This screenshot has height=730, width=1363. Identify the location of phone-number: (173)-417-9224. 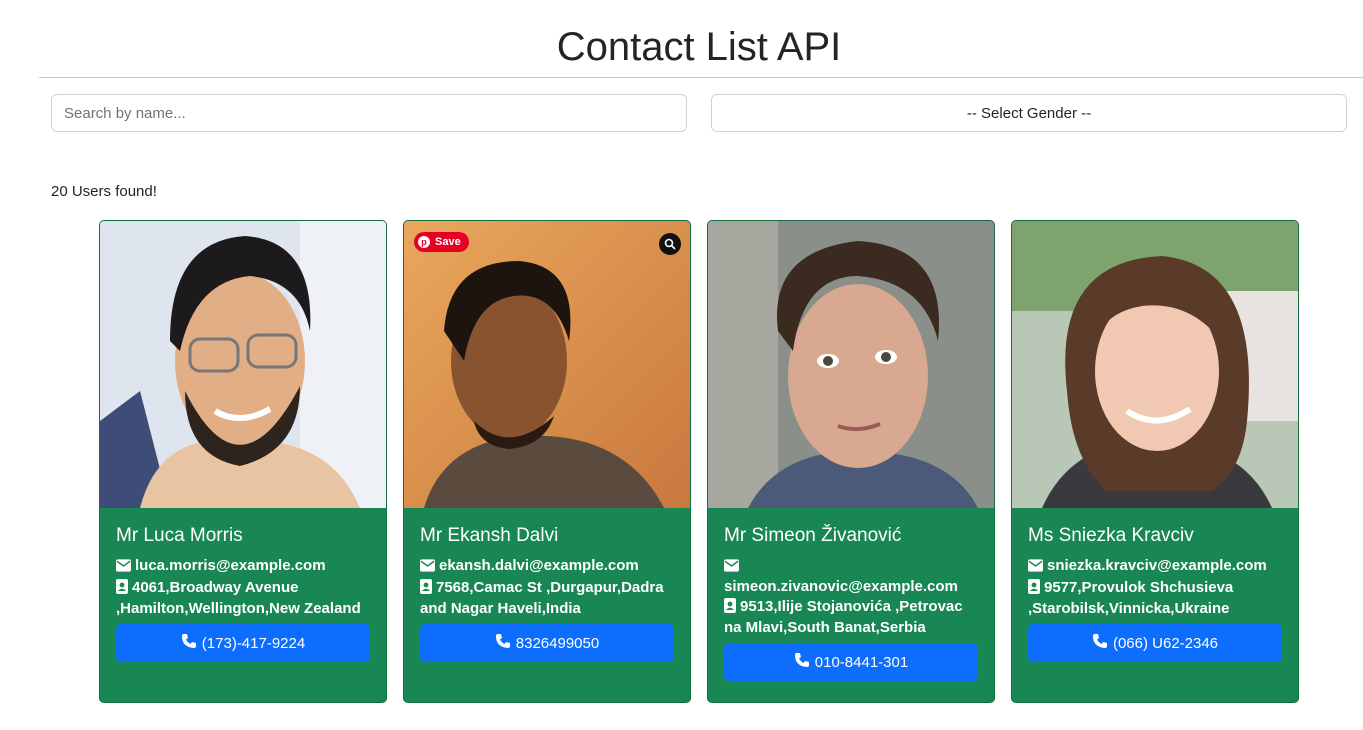
(253, 643).